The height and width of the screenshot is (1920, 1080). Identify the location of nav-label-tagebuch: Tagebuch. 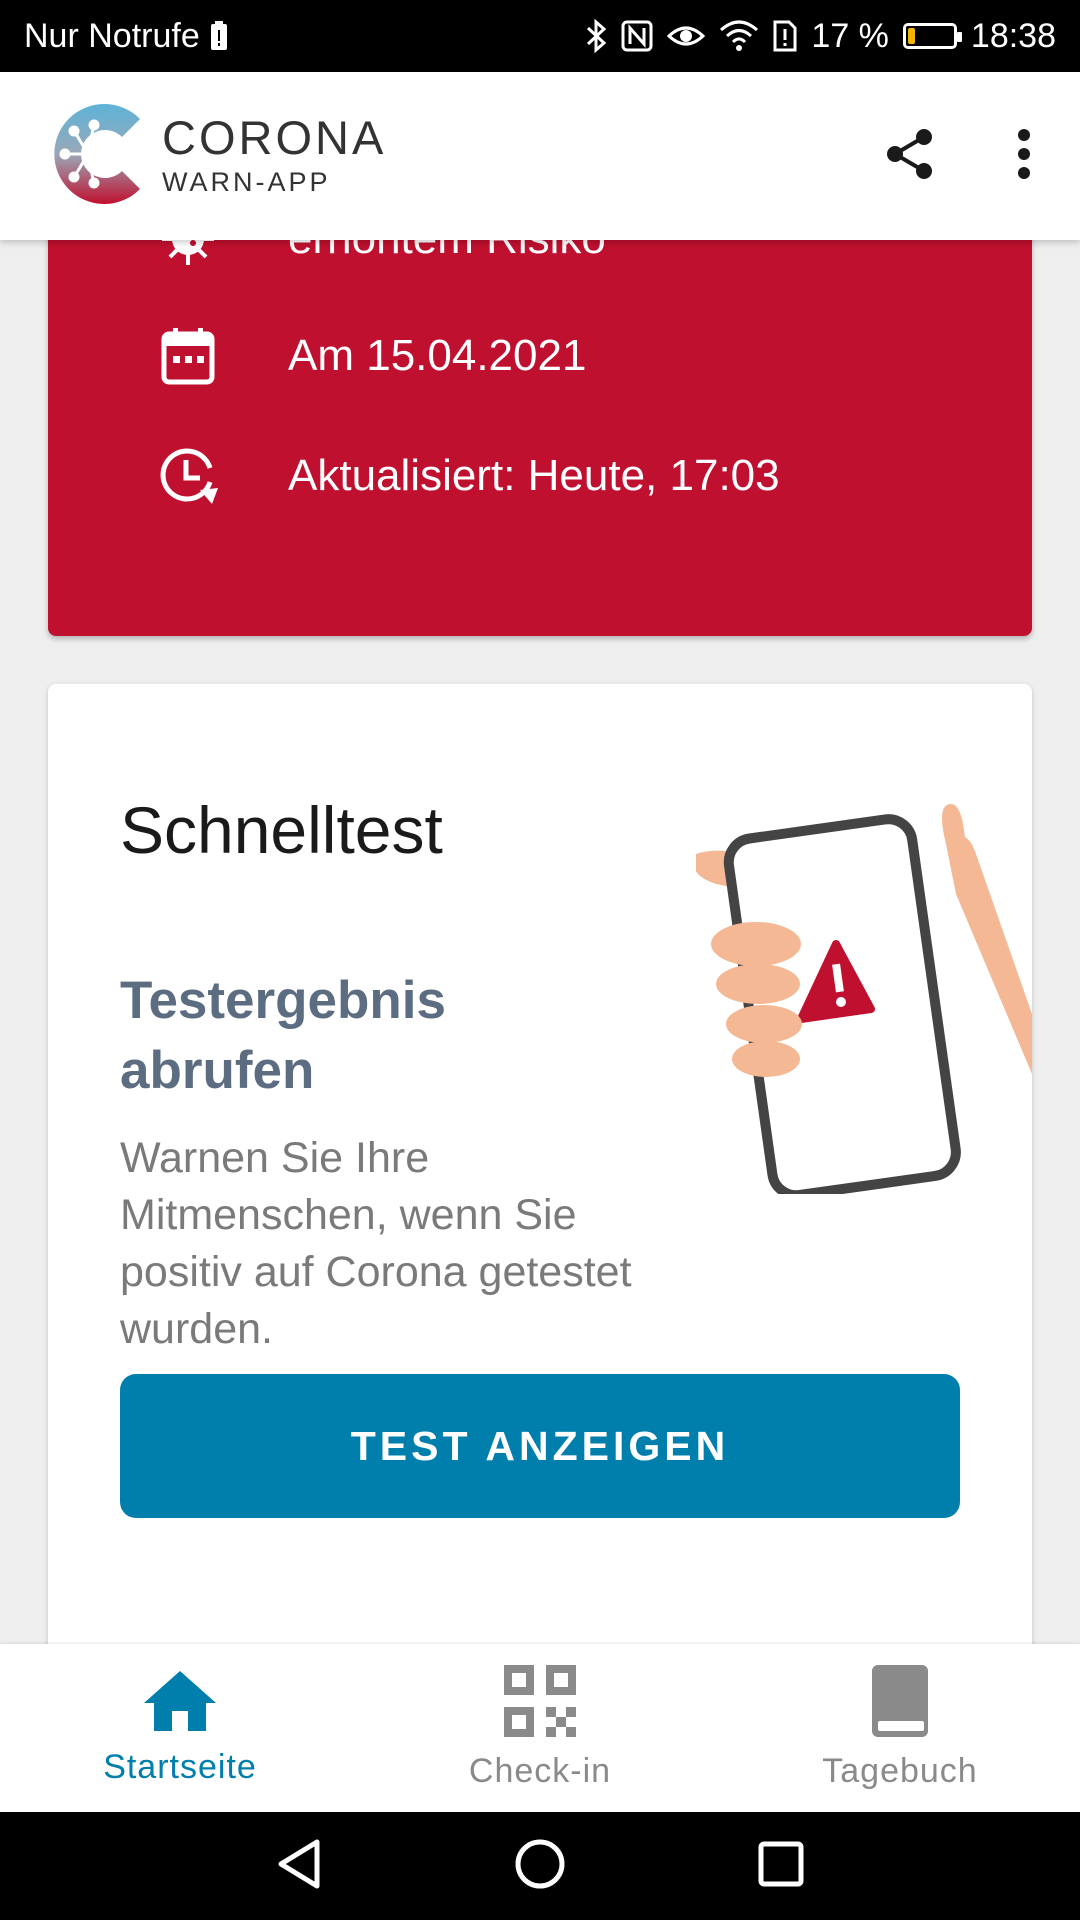
(900, 1771).